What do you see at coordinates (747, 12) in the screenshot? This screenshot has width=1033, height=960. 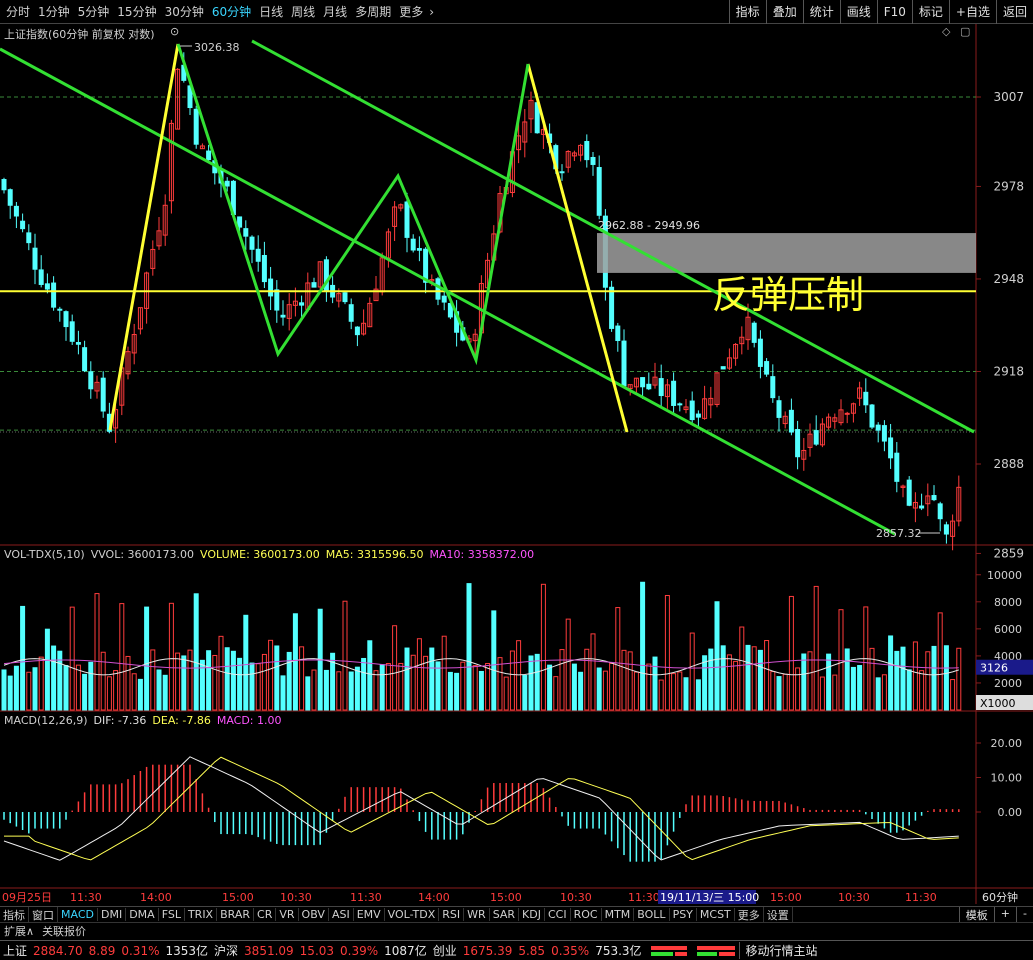 I see `toolbar-button-0: 指标` at bounding box center [747, 12].